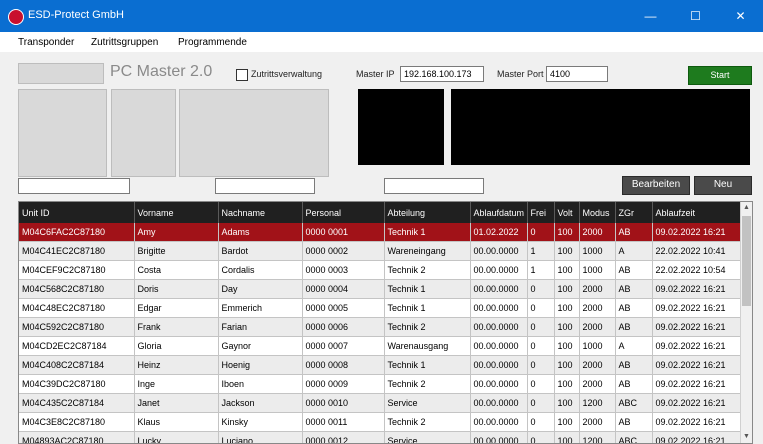  Describe the element at coordinates (740, 16) in the screenshot. I see `close-button: ✕` at that location.